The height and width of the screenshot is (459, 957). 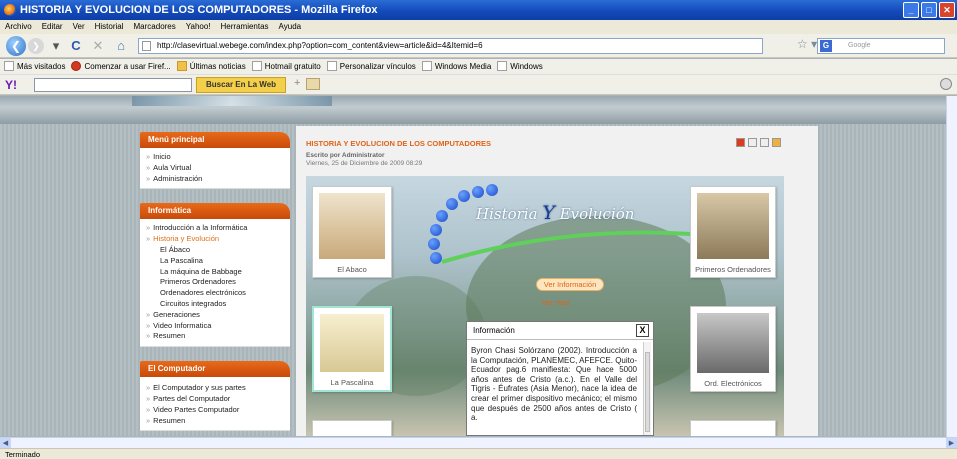 What do you see at coordinates (76, 66) in the screenshot?
I see `firefox-bookmark-icon` at bounding box center [76, 66].